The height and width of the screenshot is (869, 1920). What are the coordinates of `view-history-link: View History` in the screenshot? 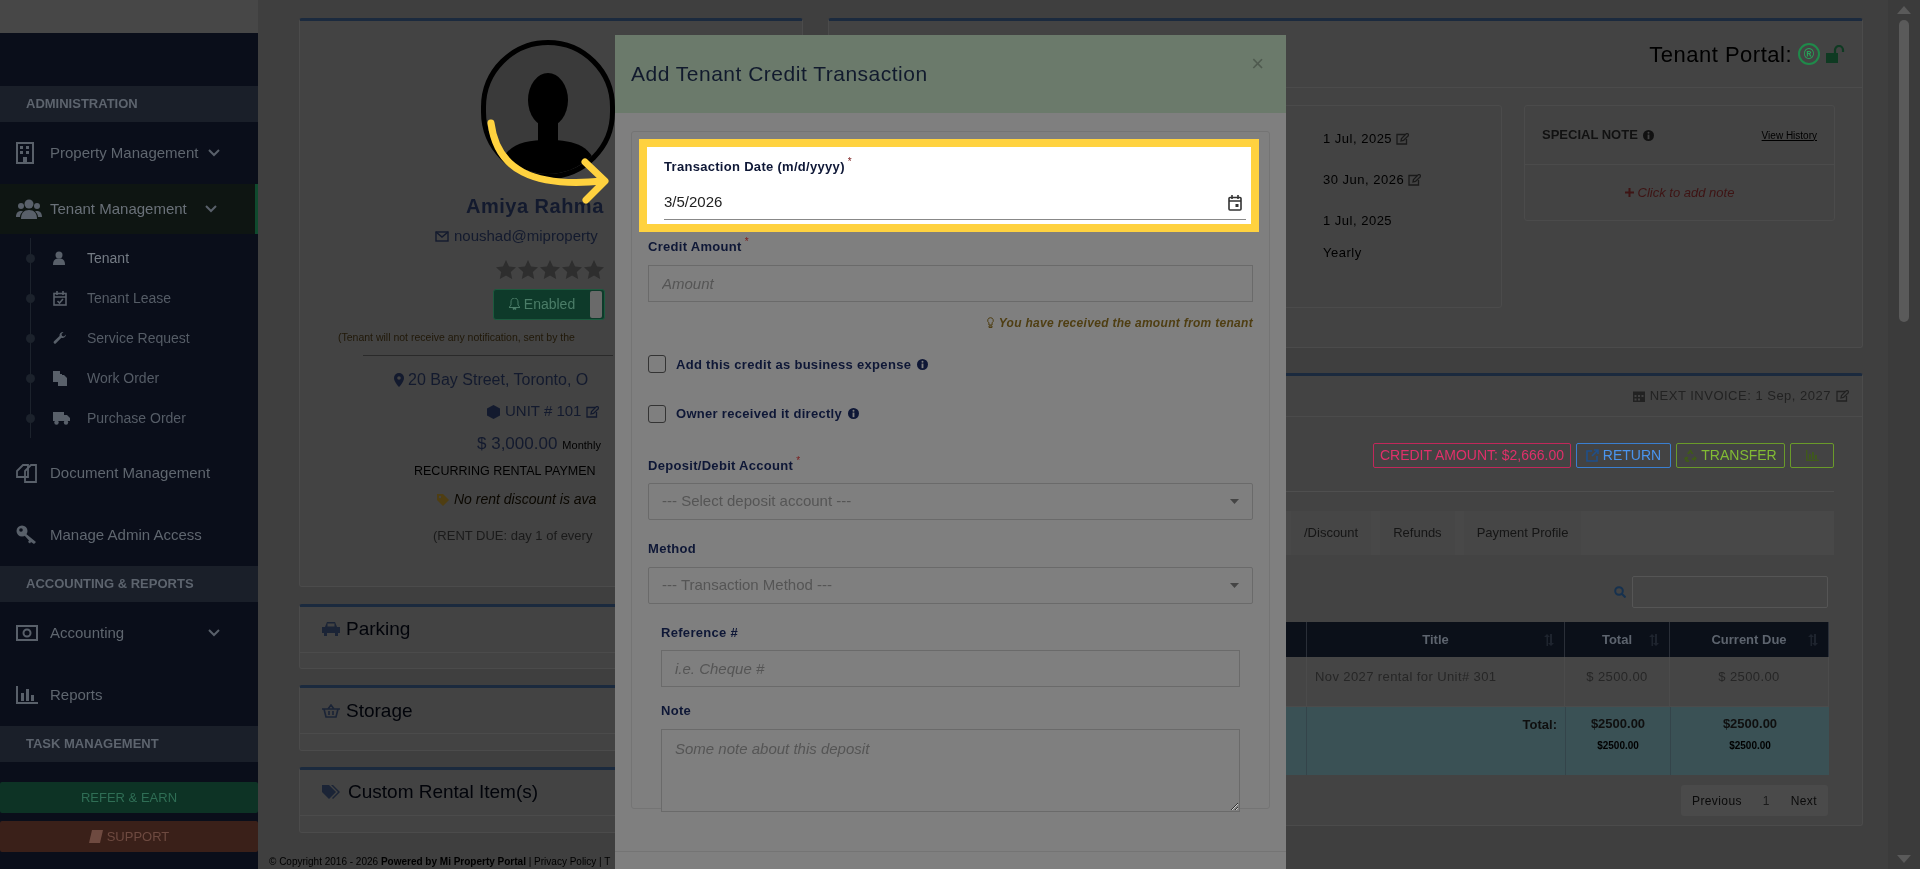 It's located at (1789, 135).